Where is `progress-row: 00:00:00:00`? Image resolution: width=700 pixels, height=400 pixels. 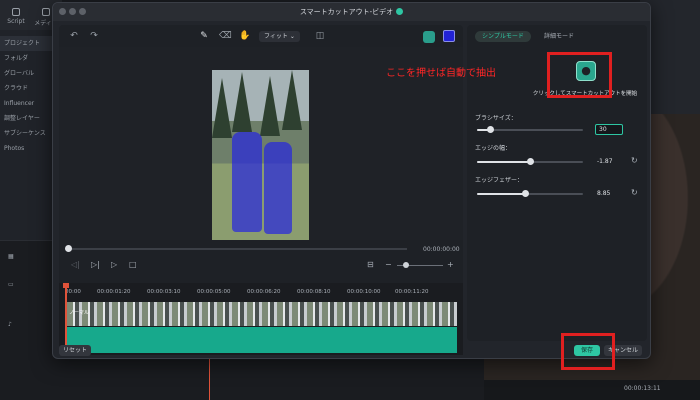 progress-row: 00:00:00:00 is located at coordinates (261, 249).